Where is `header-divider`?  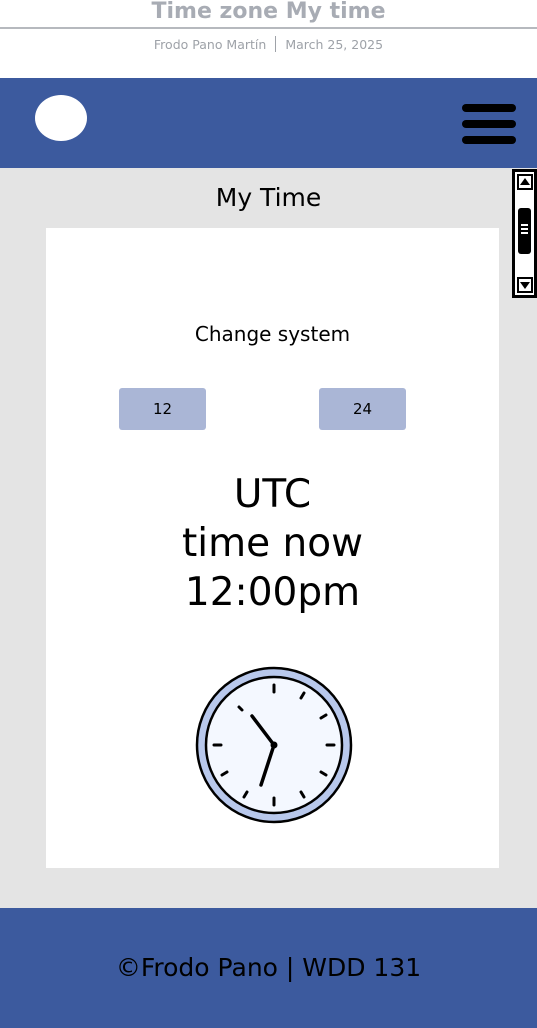
header-divider is located at coordinates (268, 28).